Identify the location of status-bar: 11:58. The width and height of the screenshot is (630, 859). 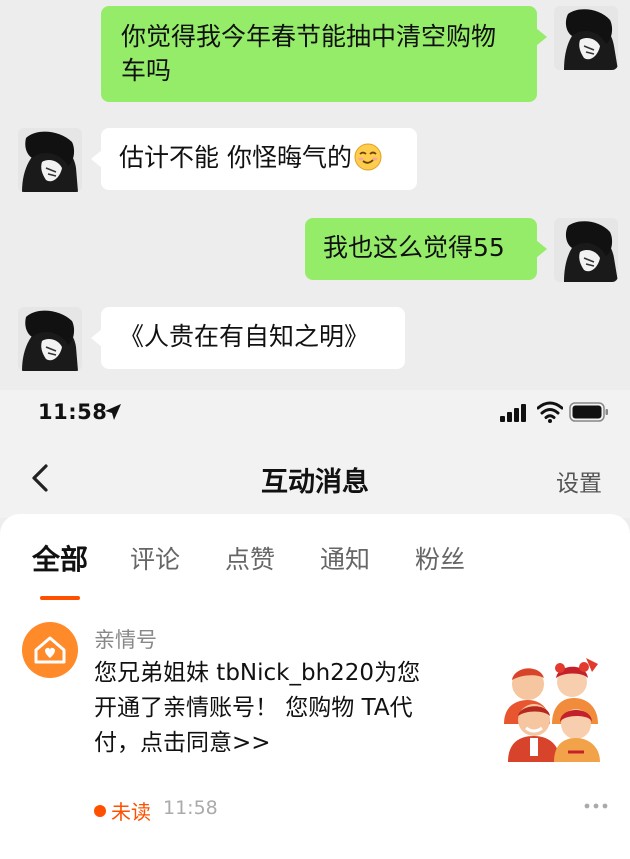
(315, 414).